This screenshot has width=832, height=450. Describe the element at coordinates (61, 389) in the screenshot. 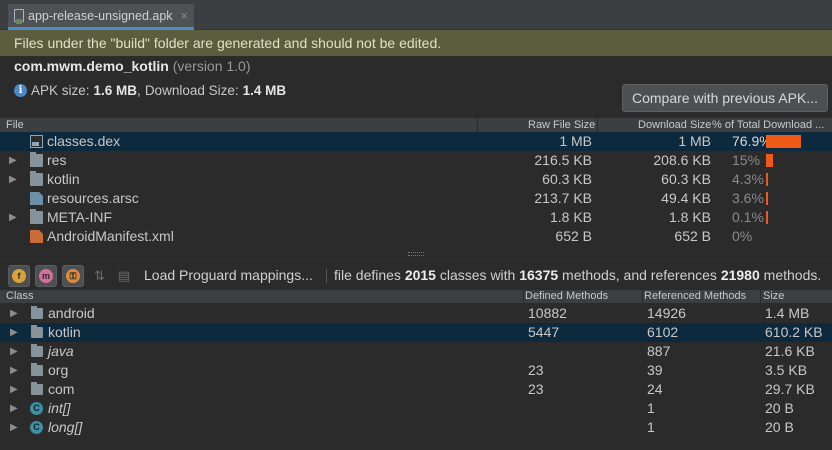

I see `class-name: com` at that location.